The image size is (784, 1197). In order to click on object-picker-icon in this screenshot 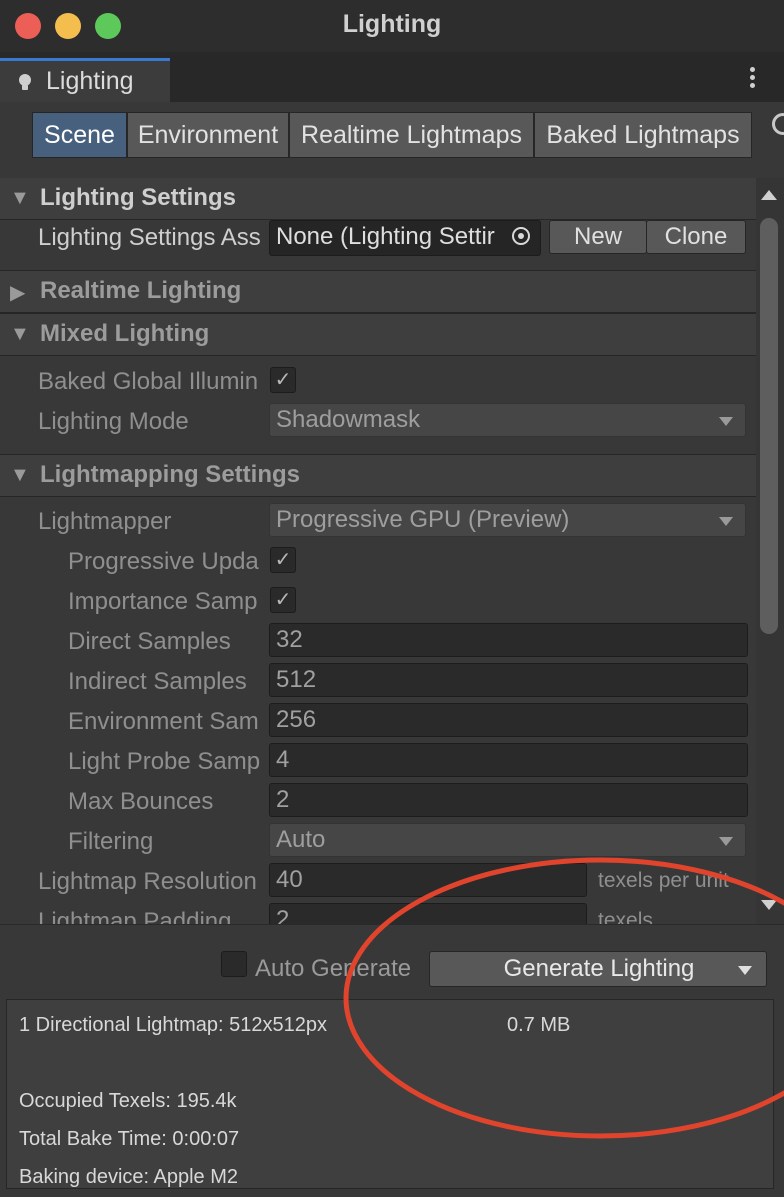, I will do `click(521, 236)`.